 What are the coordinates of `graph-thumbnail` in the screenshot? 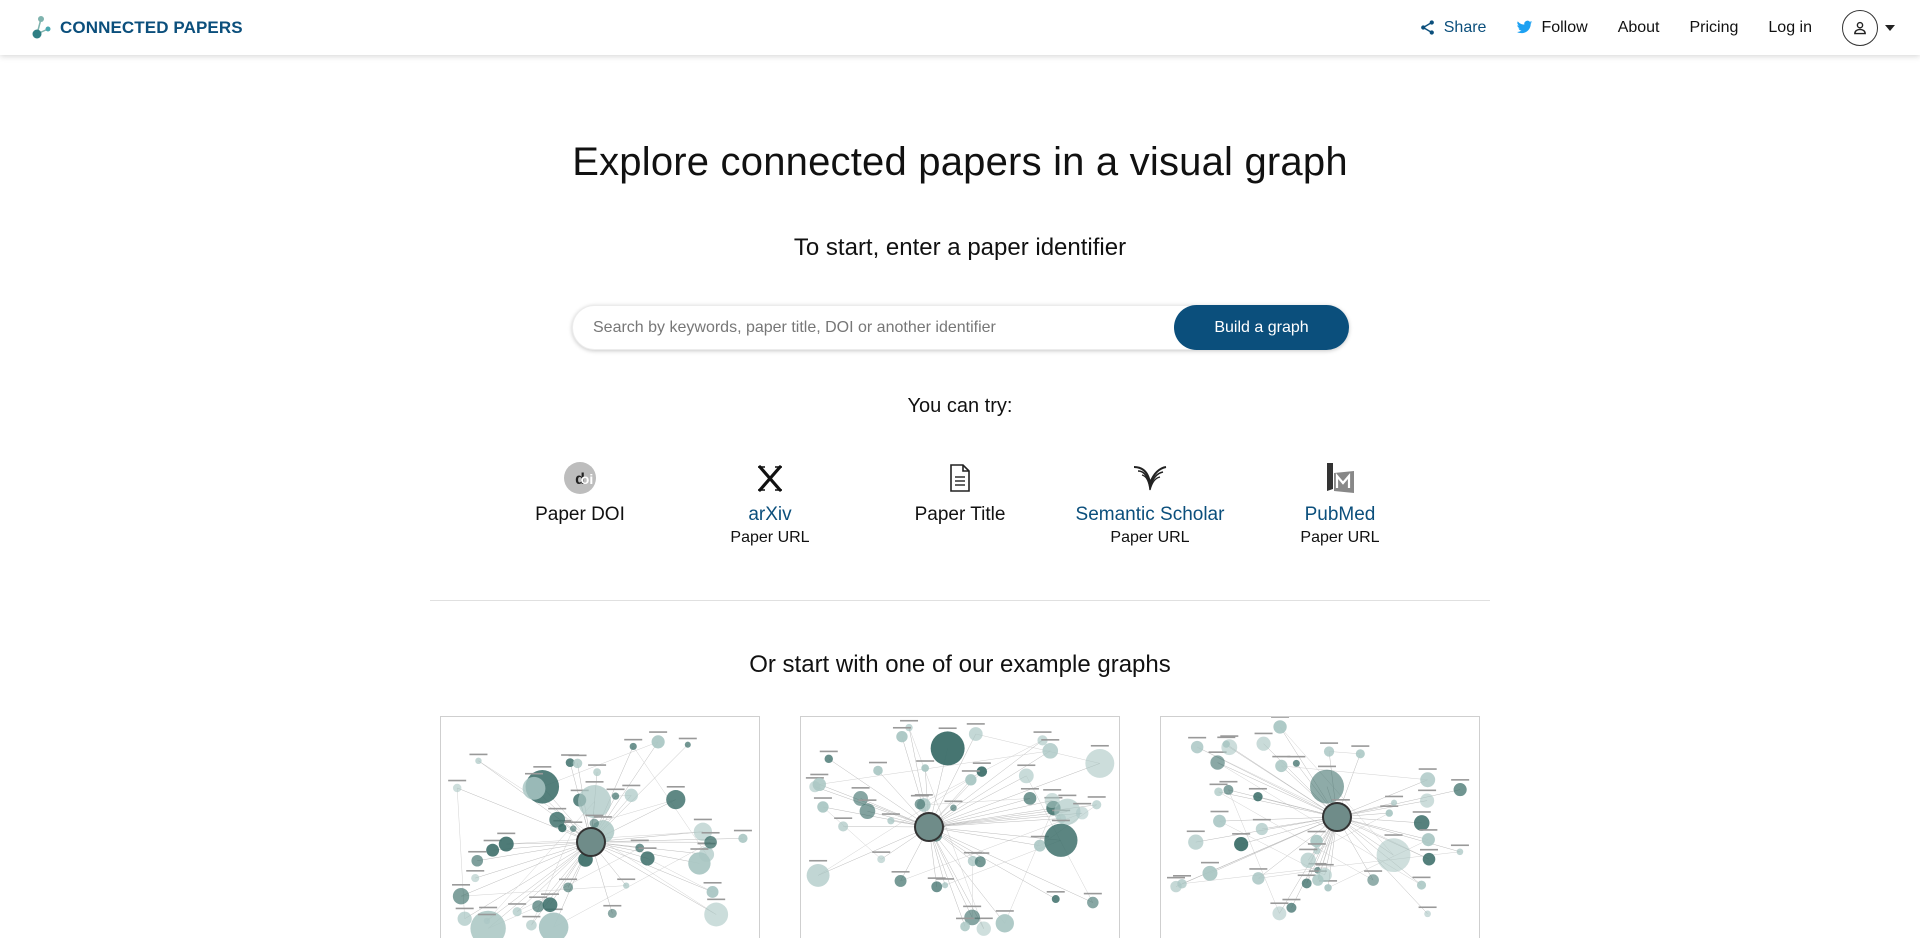 It's located at (960, 827).